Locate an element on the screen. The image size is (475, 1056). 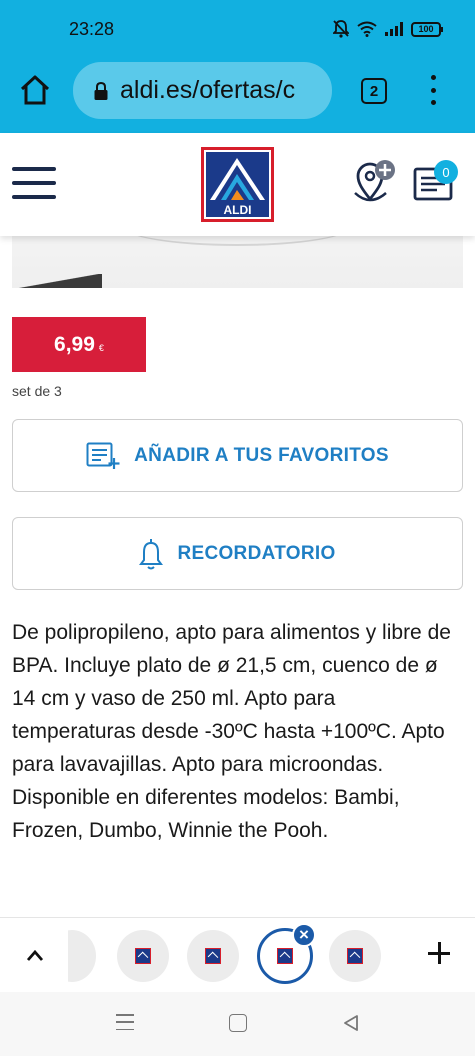
add-to-favorites-button: AÑADIR A TUS FAVORITOS is located at coordinates (237, 455).